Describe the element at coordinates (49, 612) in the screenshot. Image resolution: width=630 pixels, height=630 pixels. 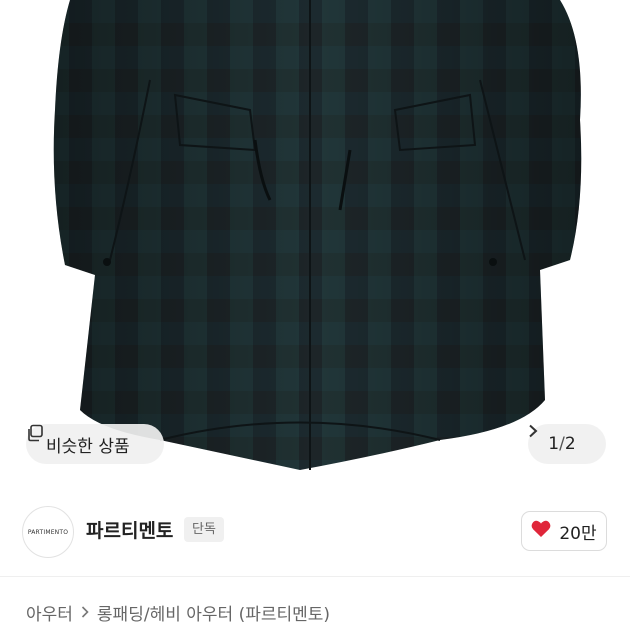
I see `breadcrumb-item-outer: 아우터` at that location.